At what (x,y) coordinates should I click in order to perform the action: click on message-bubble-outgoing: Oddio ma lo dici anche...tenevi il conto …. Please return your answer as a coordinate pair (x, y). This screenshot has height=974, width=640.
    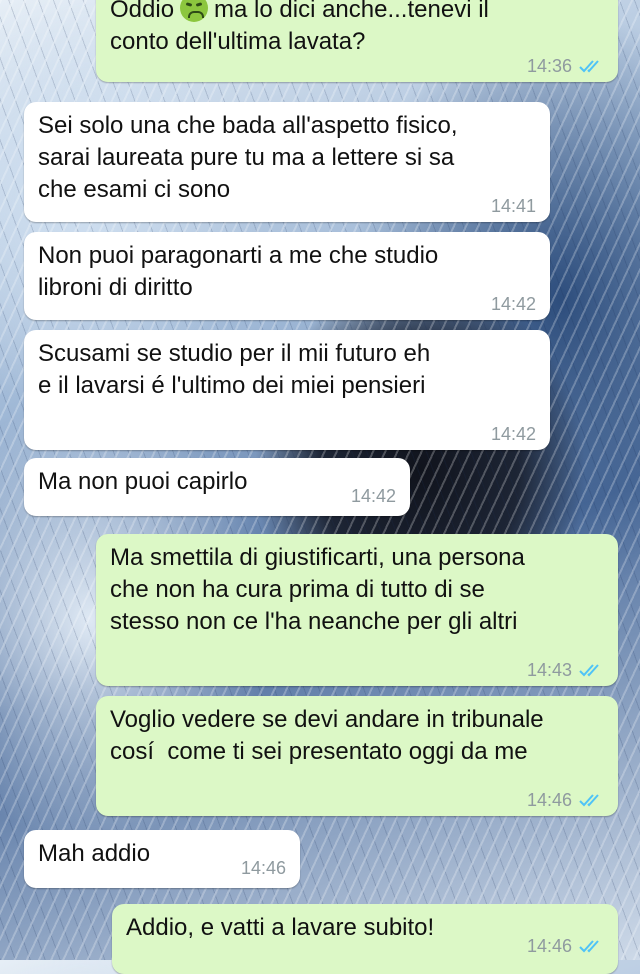
    Looking at the image, I should click on (357, 41).